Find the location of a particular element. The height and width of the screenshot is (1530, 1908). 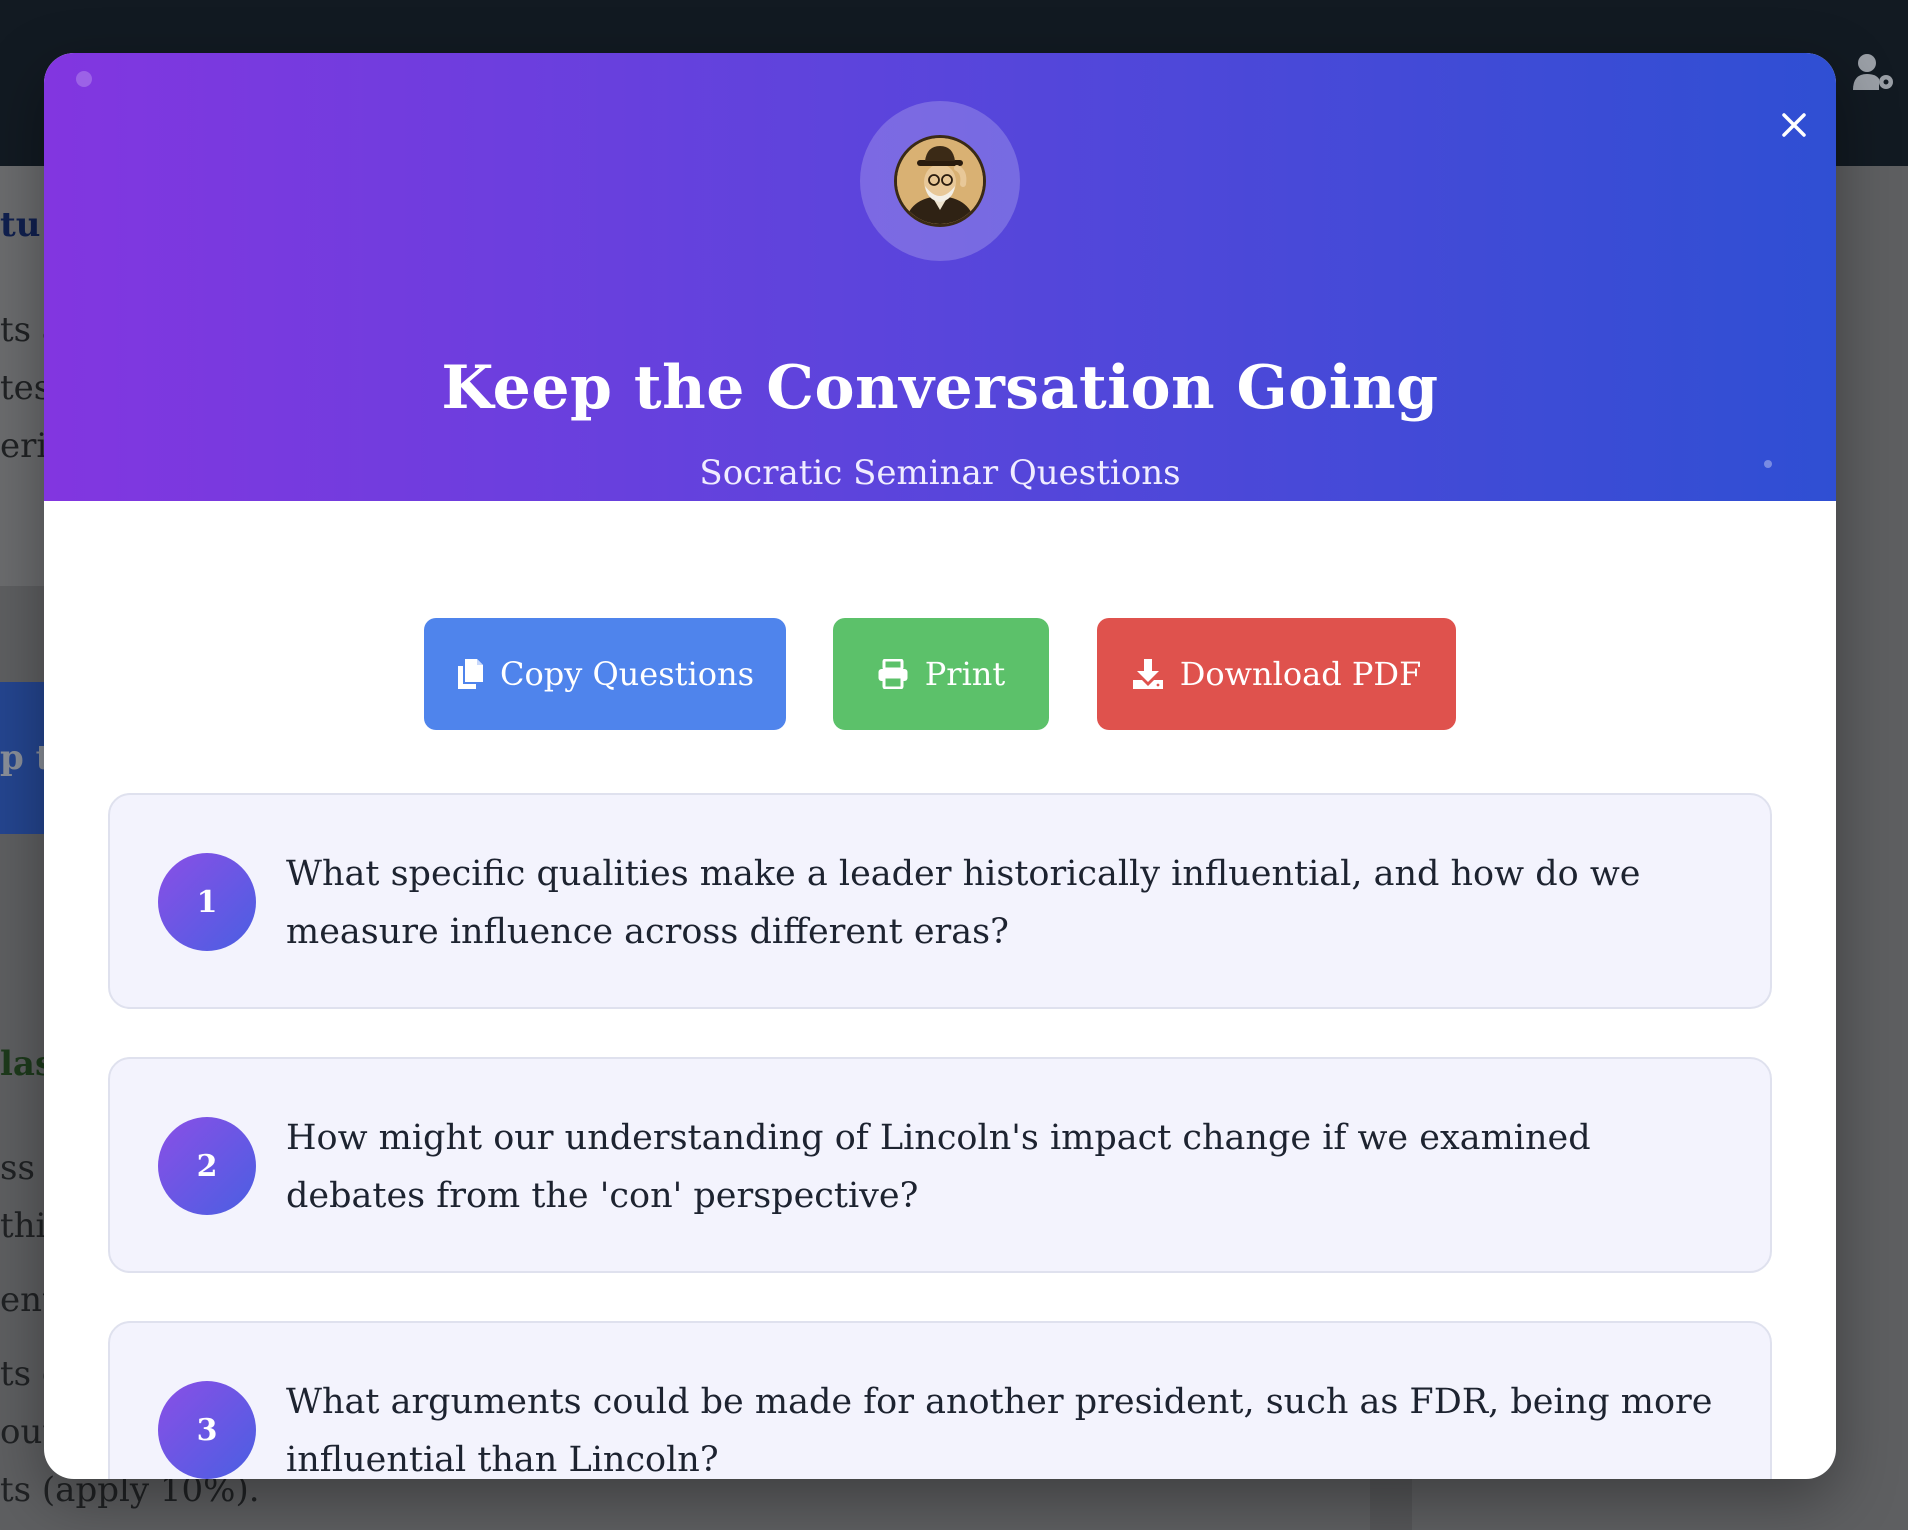

background-text: thi is located at coordinates (23, 1226).